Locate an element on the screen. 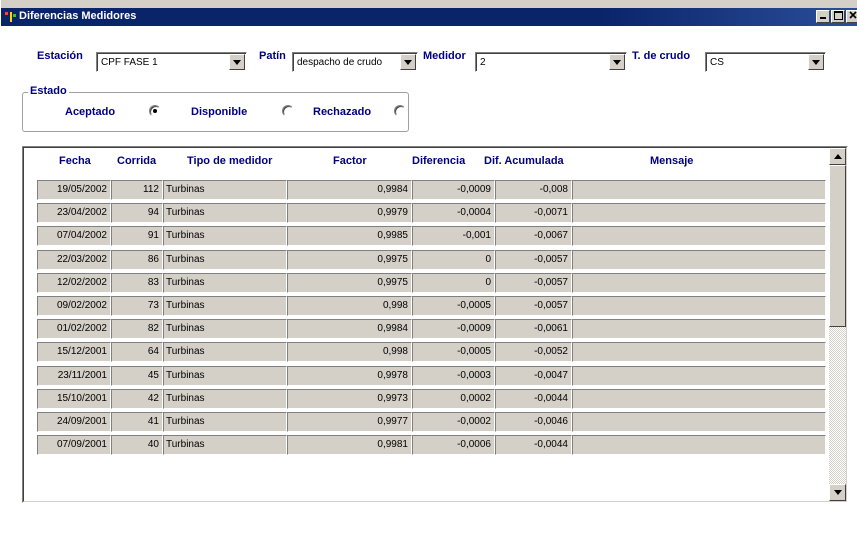  table-row: 09/02/2002 73 Turbinas 0,998 -0,0005 -0,0057 is located at coordinates (431, 306).